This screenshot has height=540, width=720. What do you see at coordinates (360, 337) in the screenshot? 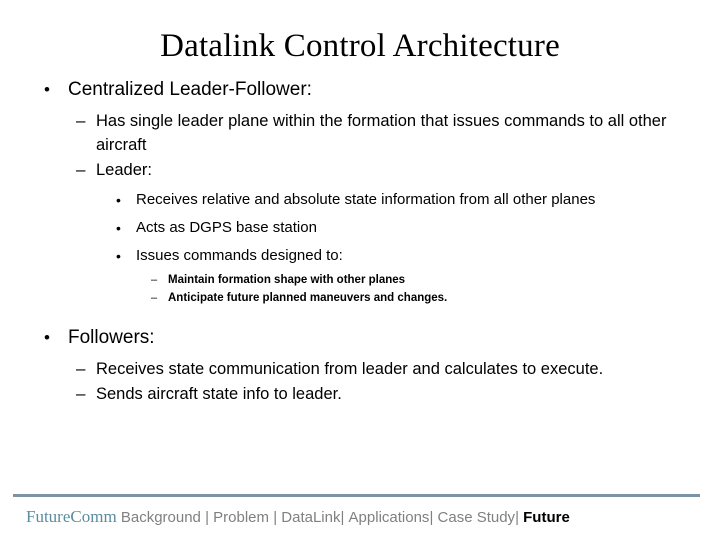
I see `bullet-item: • Followers:` at bounding box center [360, 337].